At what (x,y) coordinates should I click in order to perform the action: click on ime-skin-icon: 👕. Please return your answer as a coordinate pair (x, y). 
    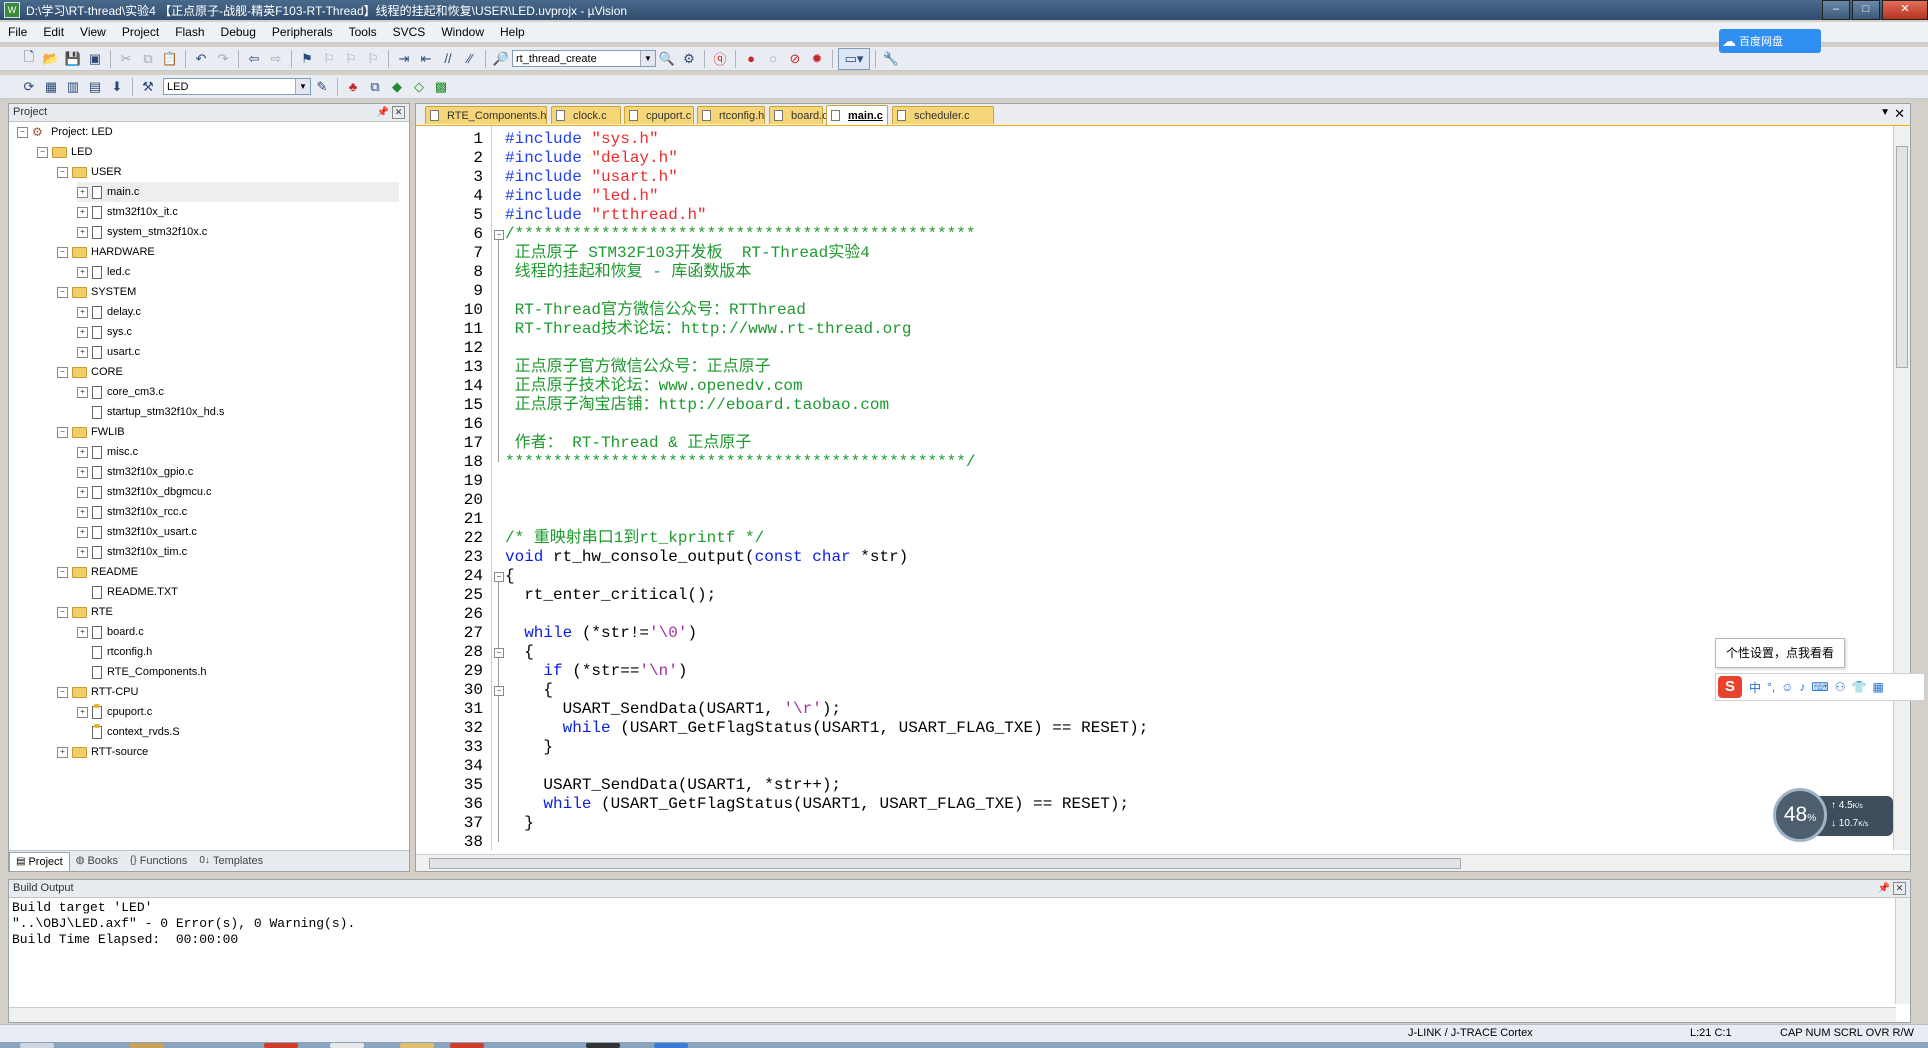
    Looking at the image, I should click on (1859, 687).